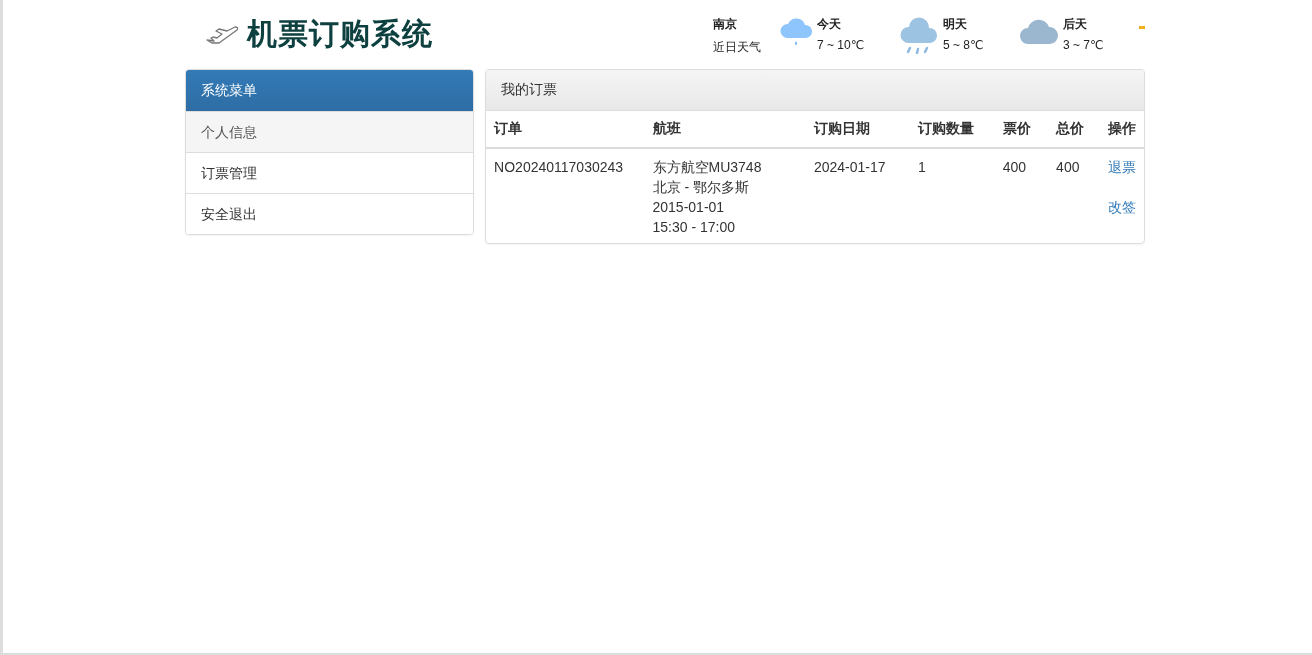 This screenshot has height=655, width=1312. I want to click on flight-info: 2015-01-01, so click(689, 207).